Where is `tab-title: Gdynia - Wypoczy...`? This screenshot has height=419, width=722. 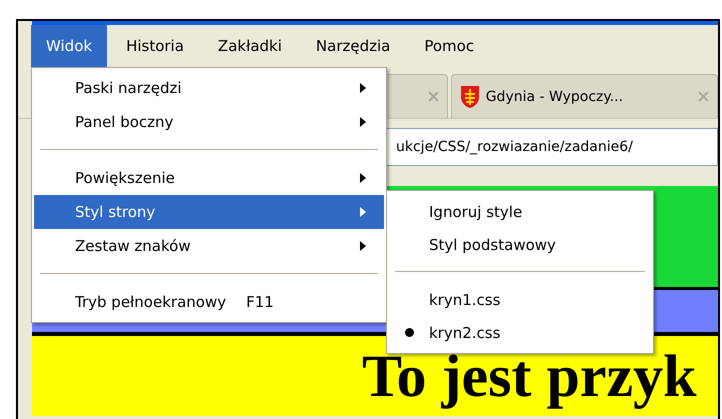 tab-title: Gdynia - Wypoczy... is located at coordinates (555, 96).